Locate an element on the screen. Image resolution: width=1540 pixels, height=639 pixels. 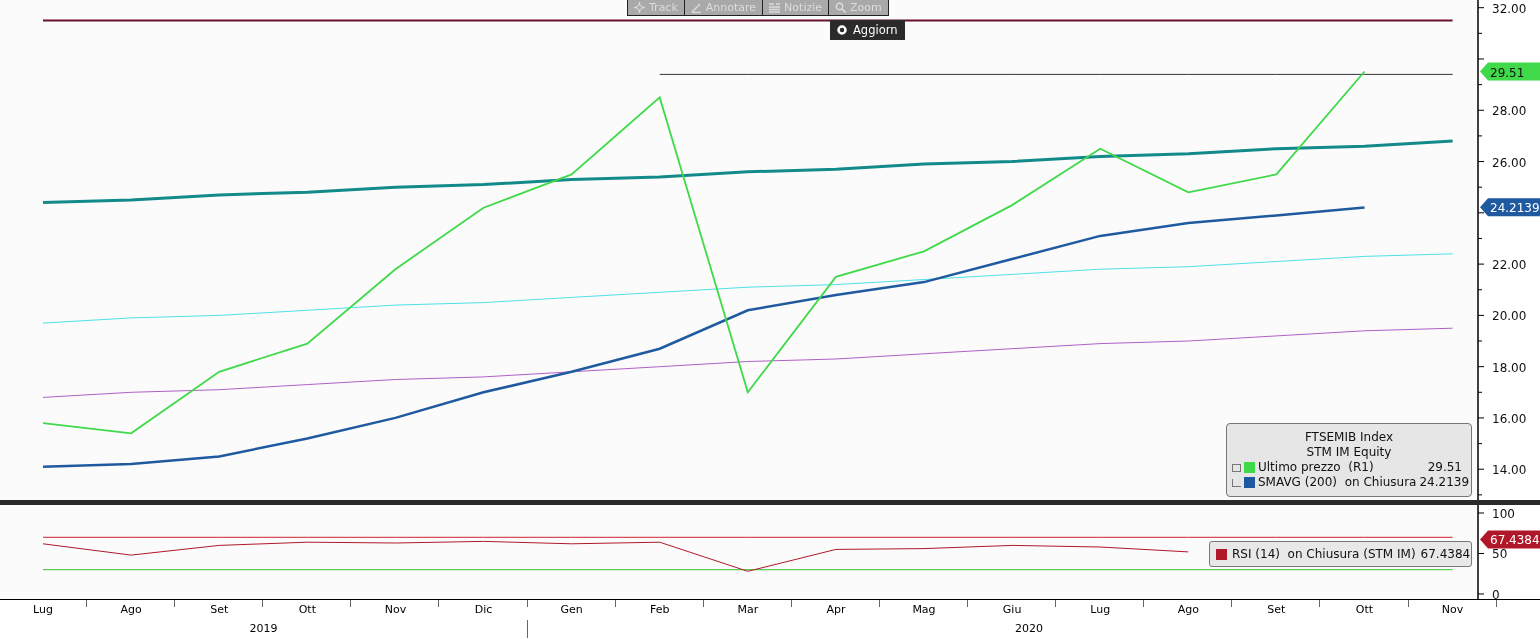
month-label: Mar is located at coordinates (748, 609).